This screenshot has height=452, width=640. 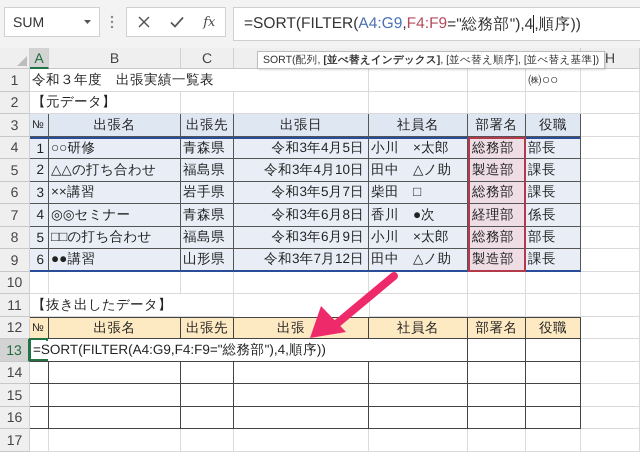 I want to click on table-cell: 経理部, so click(x=497, y=215).